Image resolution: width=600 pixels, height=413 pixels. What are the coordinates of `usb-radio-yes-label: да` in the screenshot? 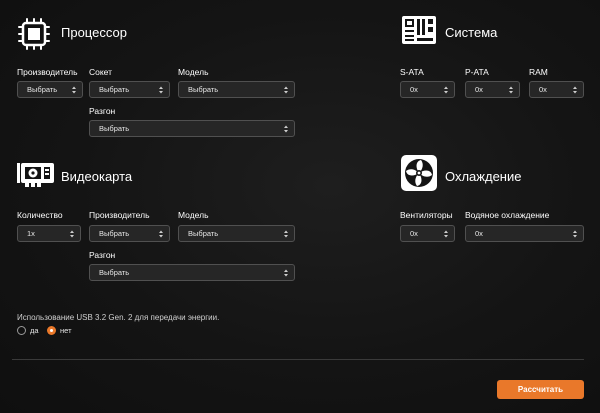 It's located at (34, 330).